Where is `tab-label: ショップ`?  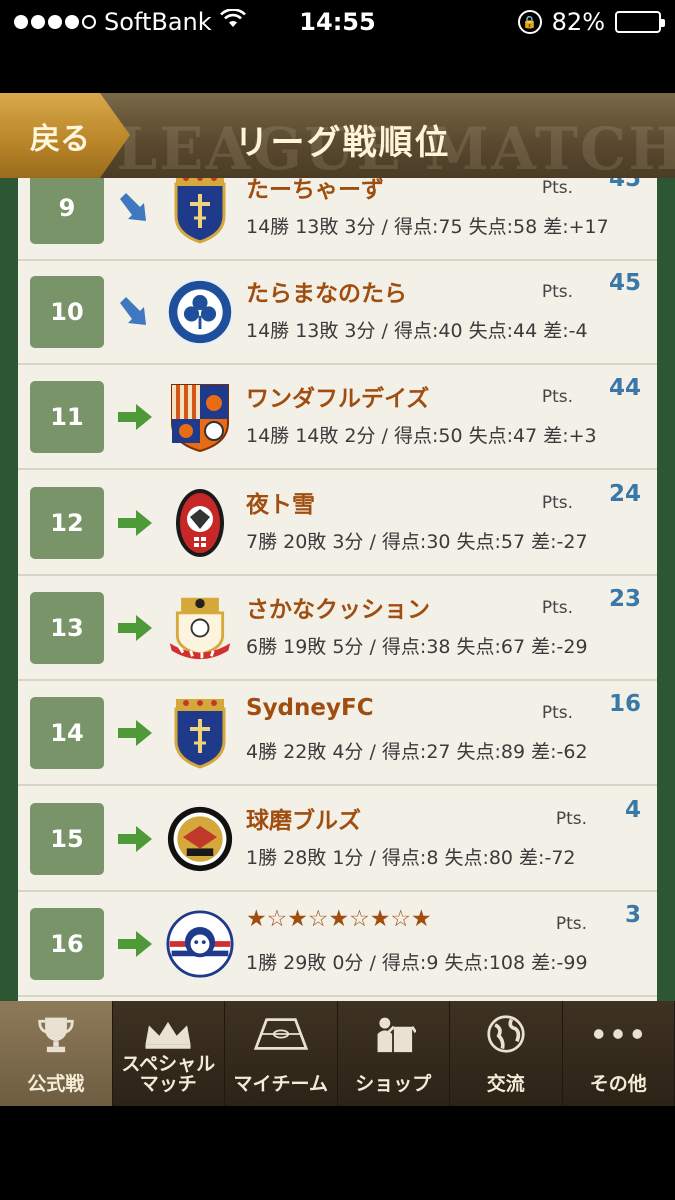
tab-label: ショップ is located at coordinates (393, 1084).